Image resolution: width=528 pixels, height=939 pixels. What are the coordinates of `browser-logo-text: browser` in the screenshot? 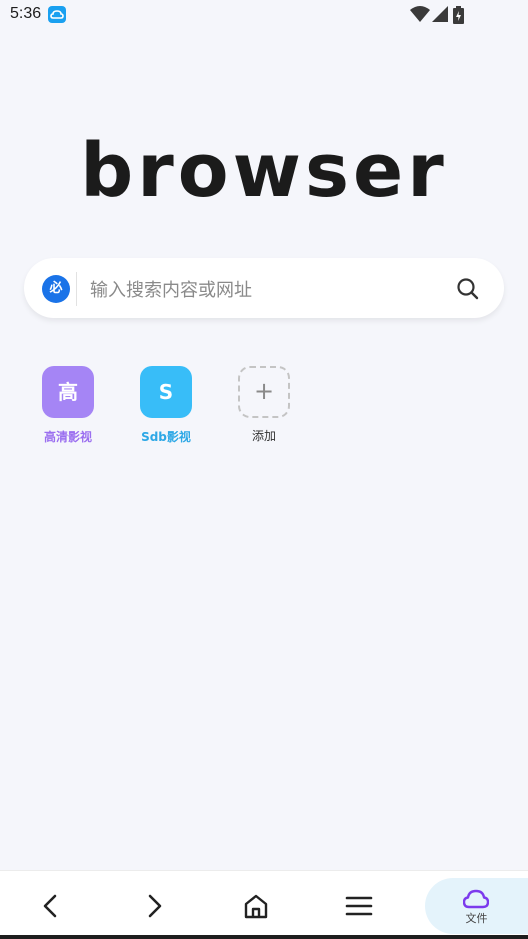 It's located at (264, 171).